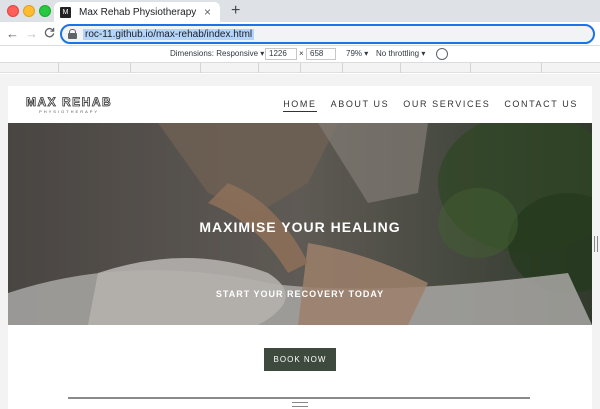 Image resolution: width=600 pixels, height=409 pixels. I want to click on tab-title: Max Rehab Physiotherapy, so click(138, 12).